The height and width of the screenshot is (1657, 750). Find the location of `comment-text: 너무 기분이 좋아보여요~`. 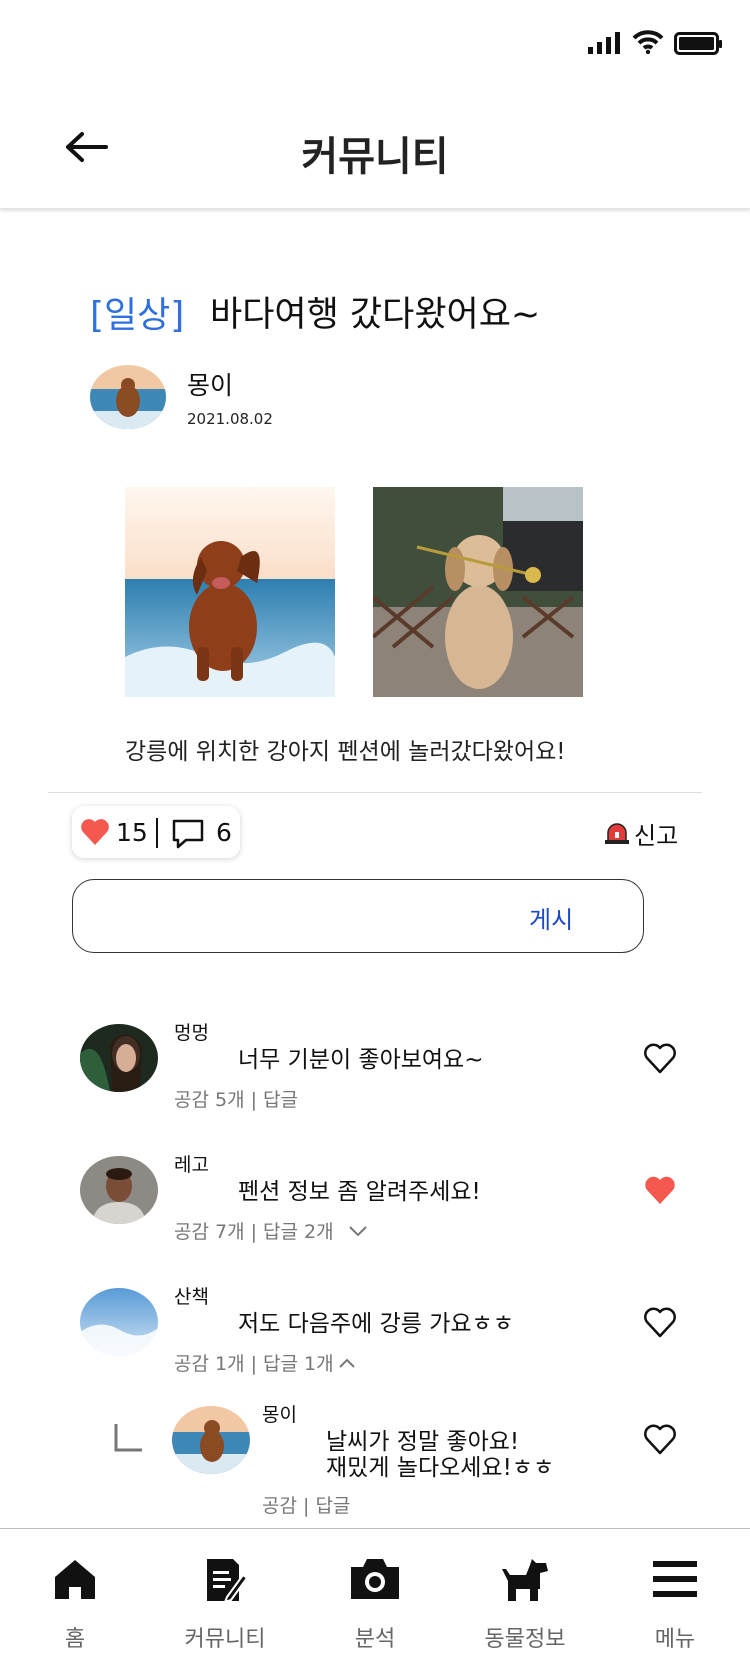

comment-text: 너무 기분이 좋아보여요~ is located at coordinates (361, 1060).